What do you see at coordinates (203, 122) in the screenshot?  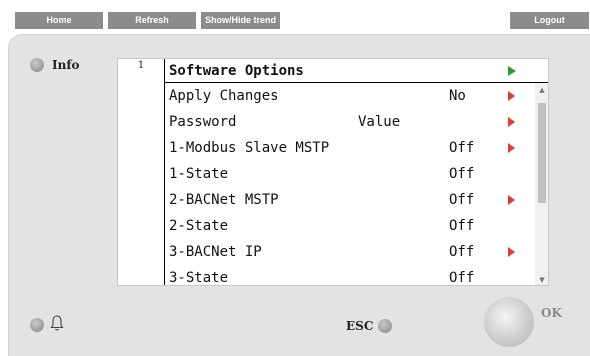 I see `row-label: Password` at bounding box center [203, 122].